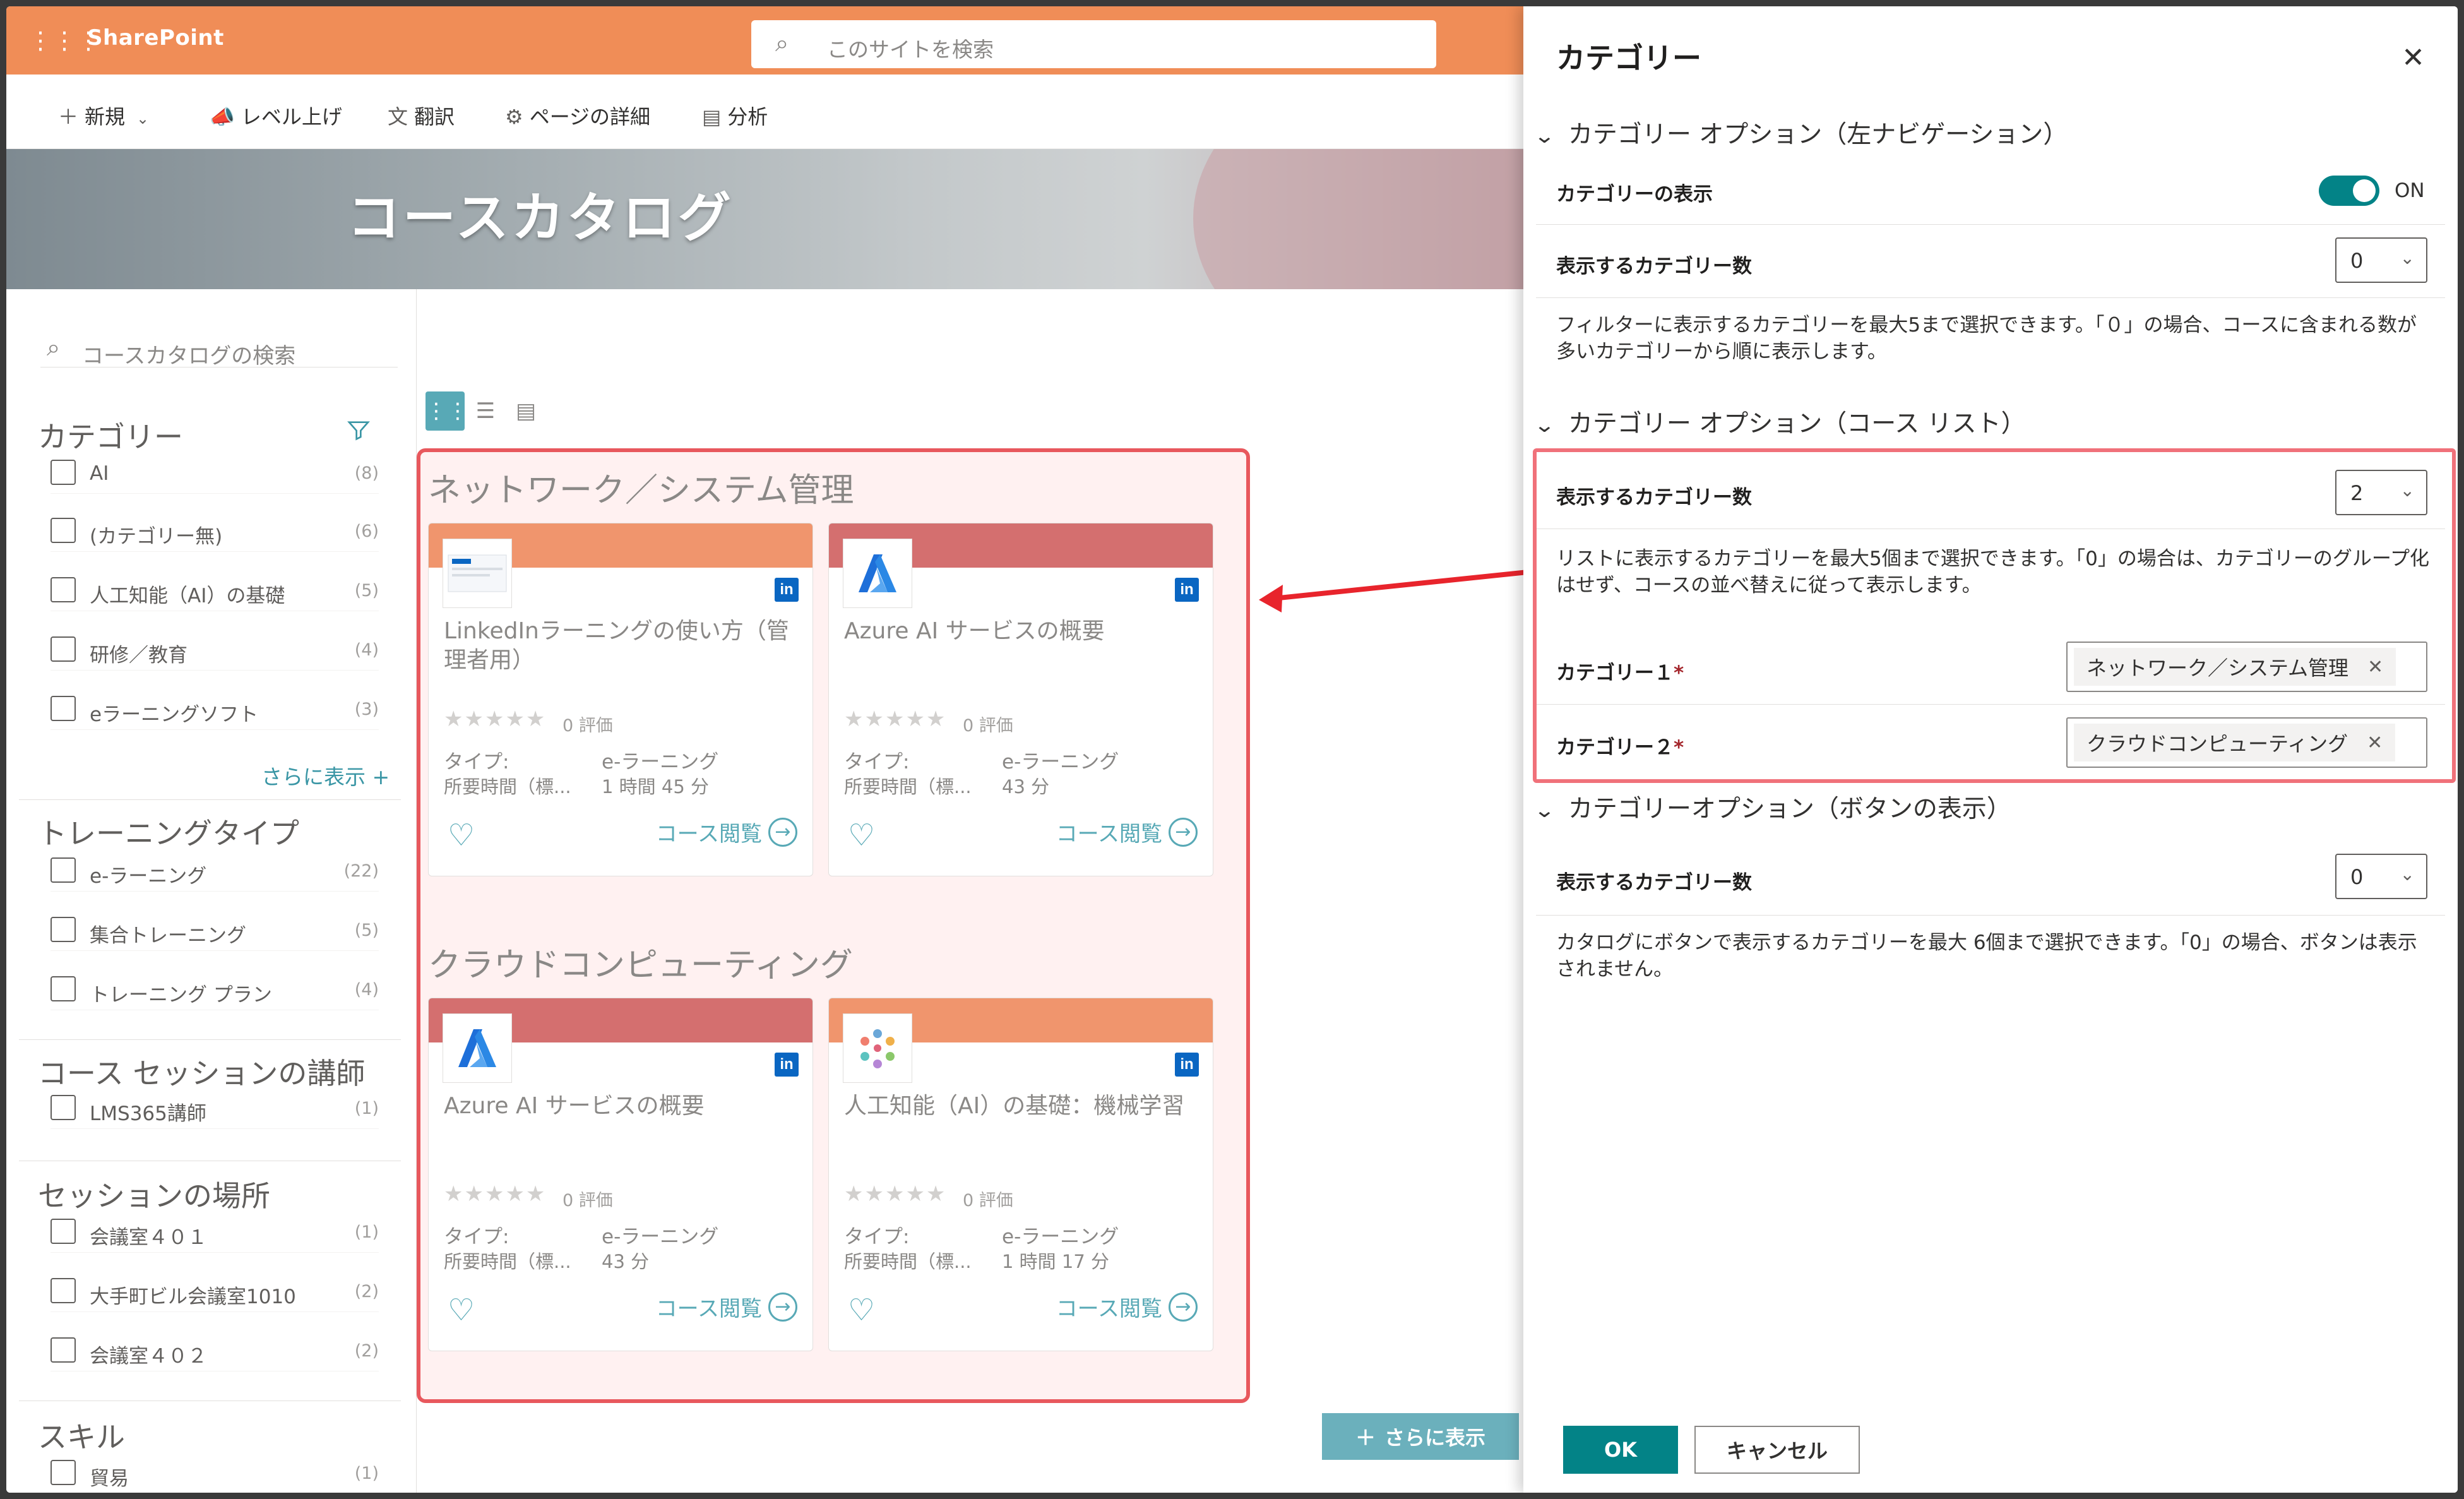 This screenshot has width=2464, height=1499. Describe the element at coordinates (148, 1356) in the screenshot. I see `filter-label: 会議室４０２` at that location.